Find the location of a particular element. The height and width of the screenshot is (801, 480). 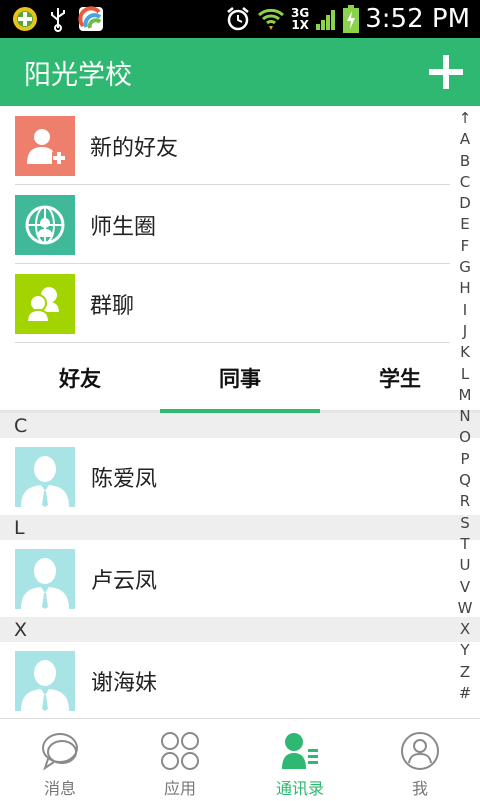

alarm-icon is located at coordinates (238, 19).